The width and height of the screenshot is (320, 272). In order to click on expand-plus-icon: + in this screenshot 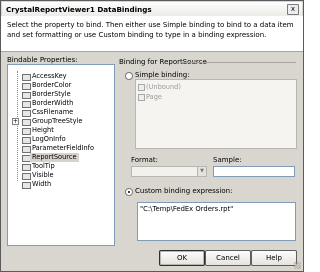, I will do `click(15, 121)`.